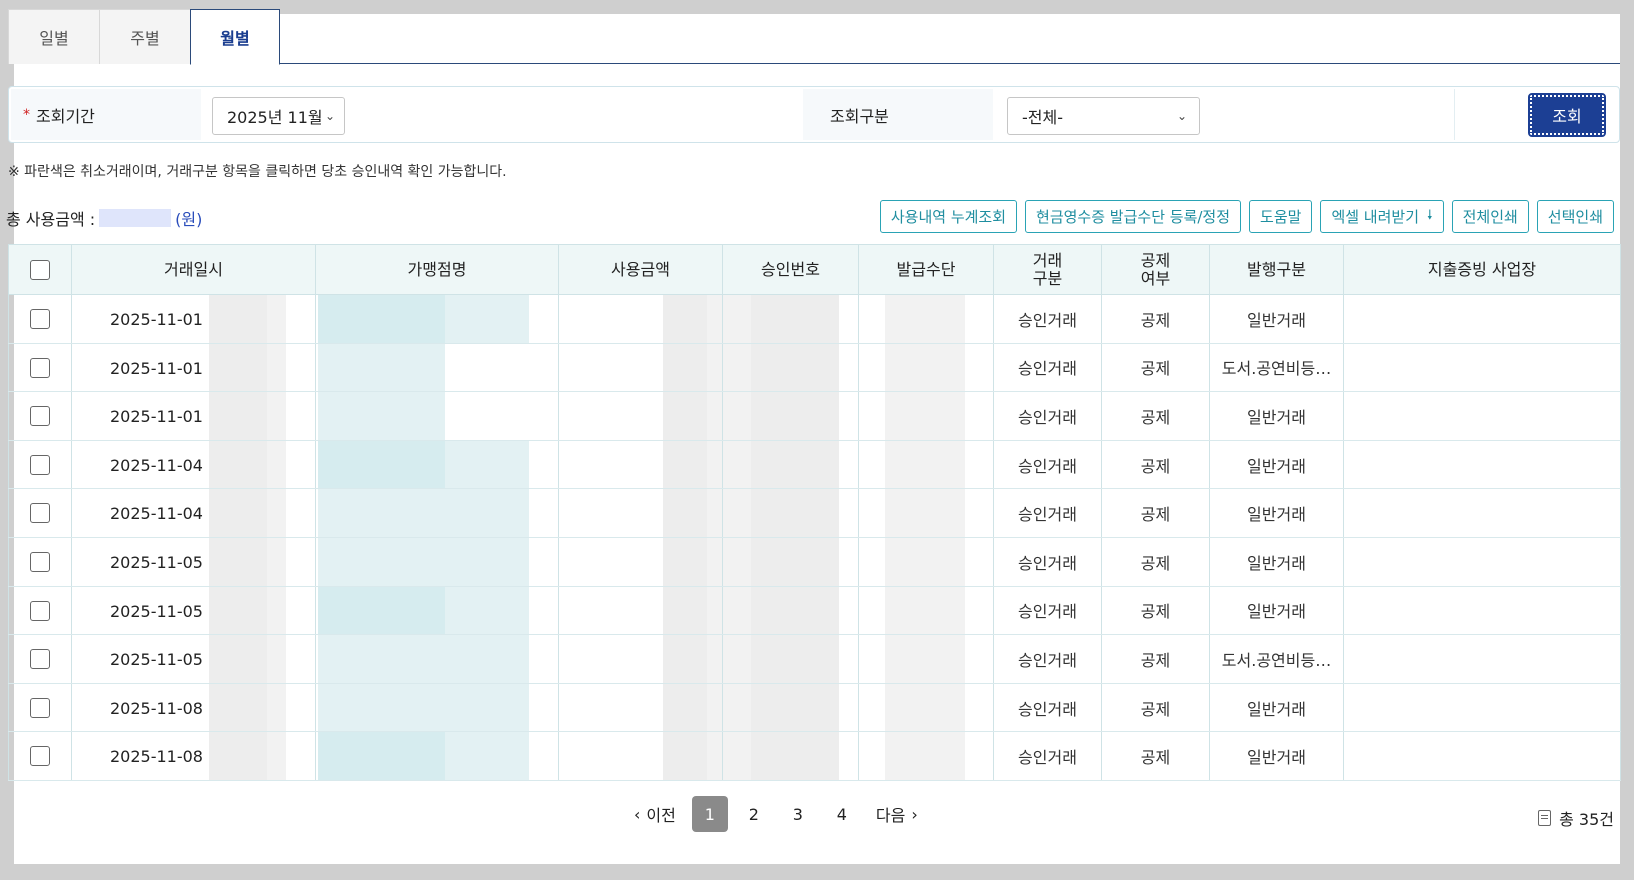 The width and height of the screenshot is (1634, 880). Describe the element at coordinates (145, 36) in the screenshot. I see `tab-weekly: 주별` at that location.